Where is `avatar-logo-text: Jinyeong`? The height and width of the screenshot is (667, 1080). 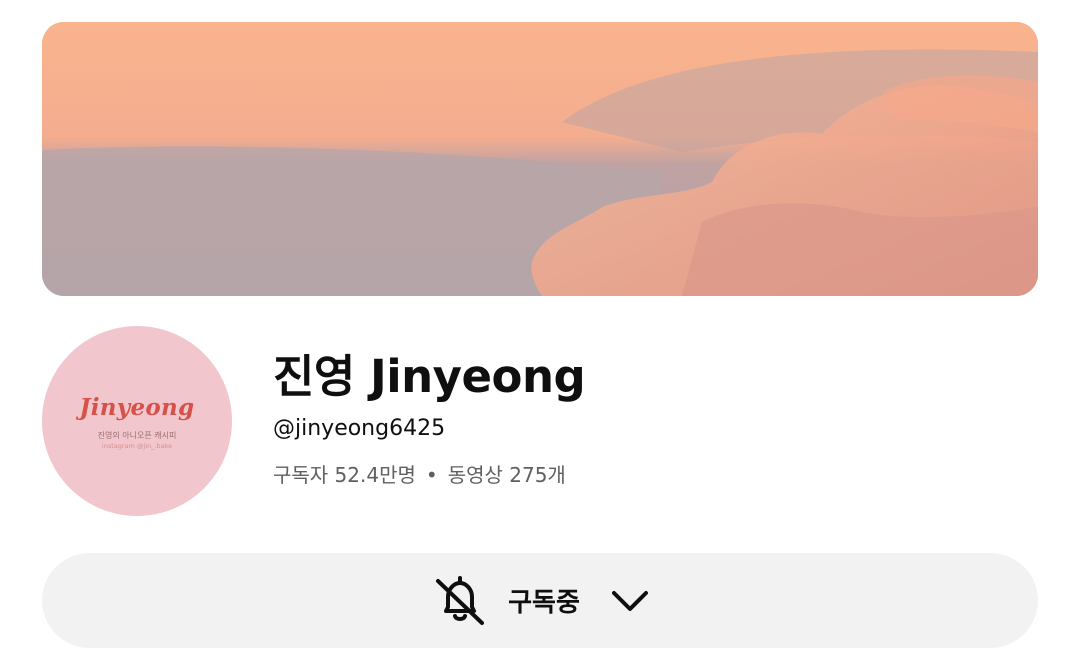 avatar-logo-text: Jinyeong is located at coordinates (137, 407).